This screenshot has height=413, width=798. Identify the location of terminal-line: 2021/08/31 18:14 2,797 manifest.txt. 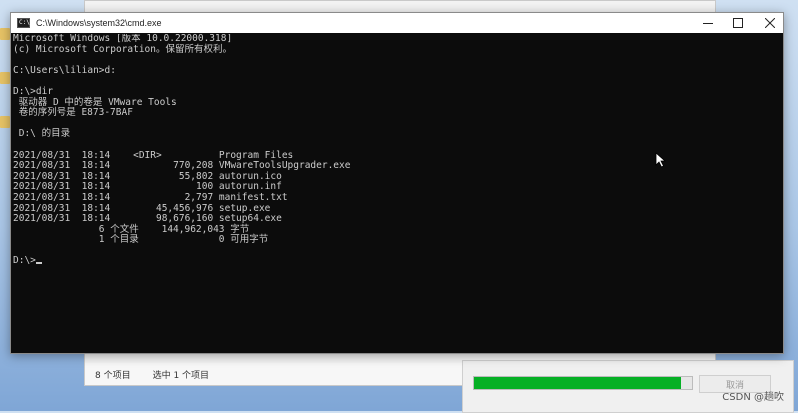
(150, 197).